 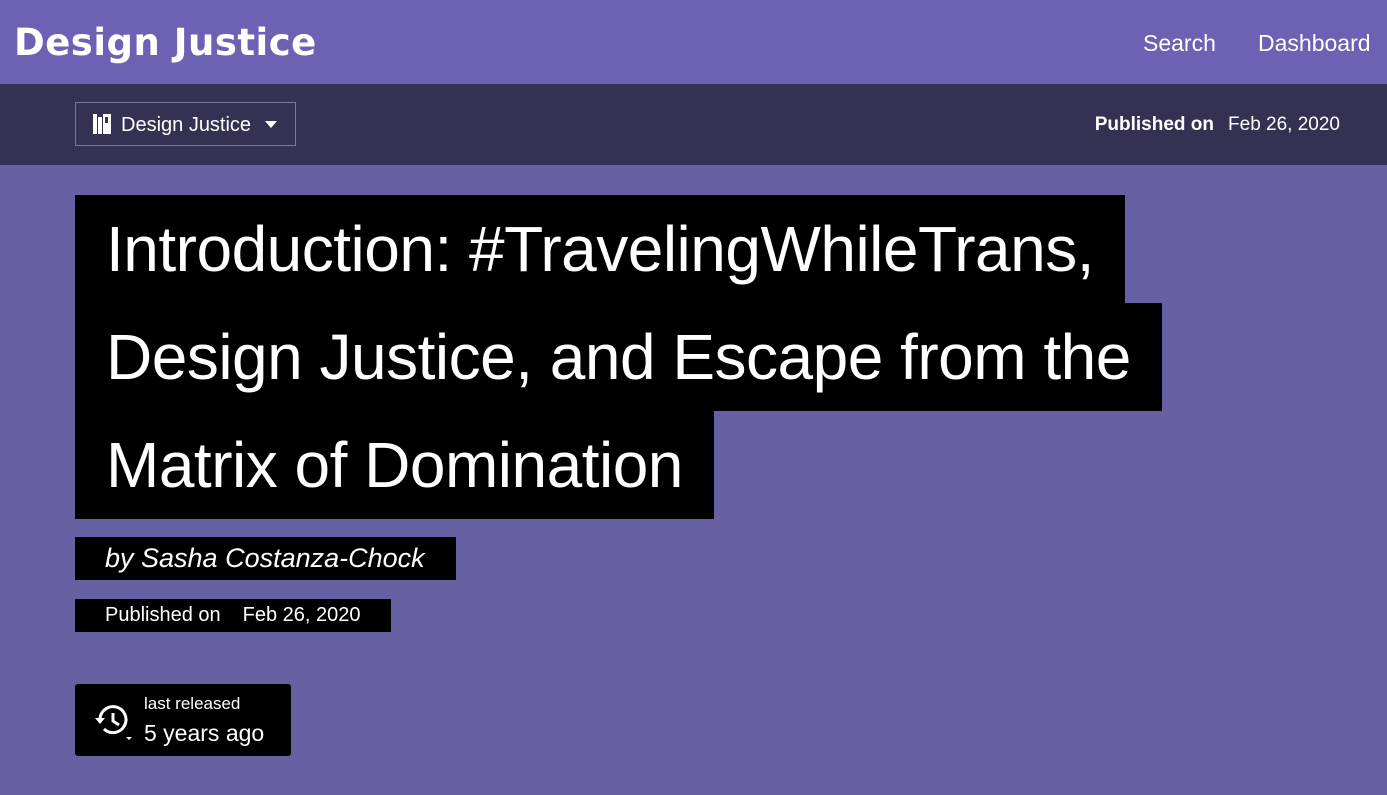 I want to click on release-history-button: last released 5 years ago, so click(x=183, y=720).